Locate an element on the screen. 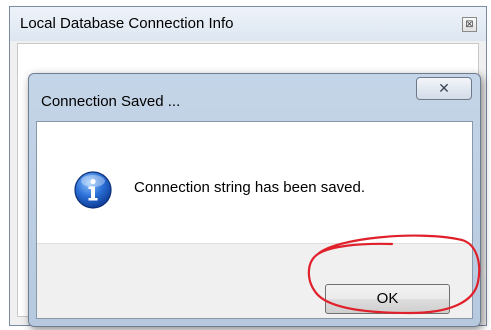 Image resolution: width=491 pixels, height=330 pixels. information-icon is located at coordinates (93, 190).